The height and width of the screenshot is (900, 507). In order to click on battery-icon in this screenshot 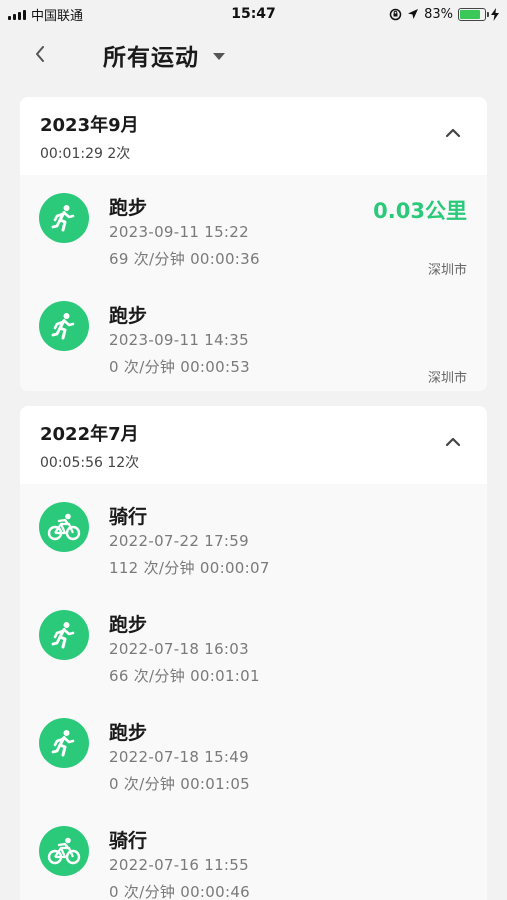, I will do `click(473, 14)`.